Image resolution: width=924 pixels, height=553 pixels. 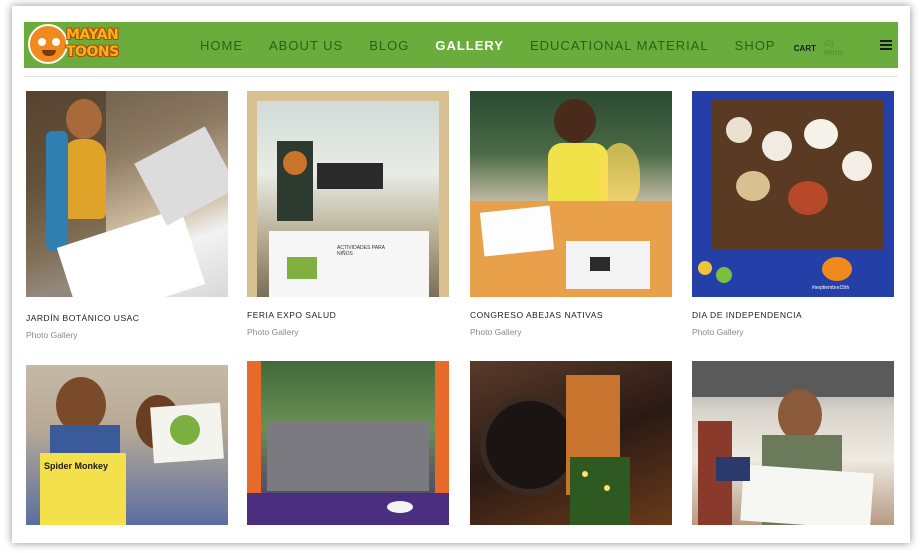 I want to click on logo-text: MAYAN TOONS, so click(x=92, y=43).